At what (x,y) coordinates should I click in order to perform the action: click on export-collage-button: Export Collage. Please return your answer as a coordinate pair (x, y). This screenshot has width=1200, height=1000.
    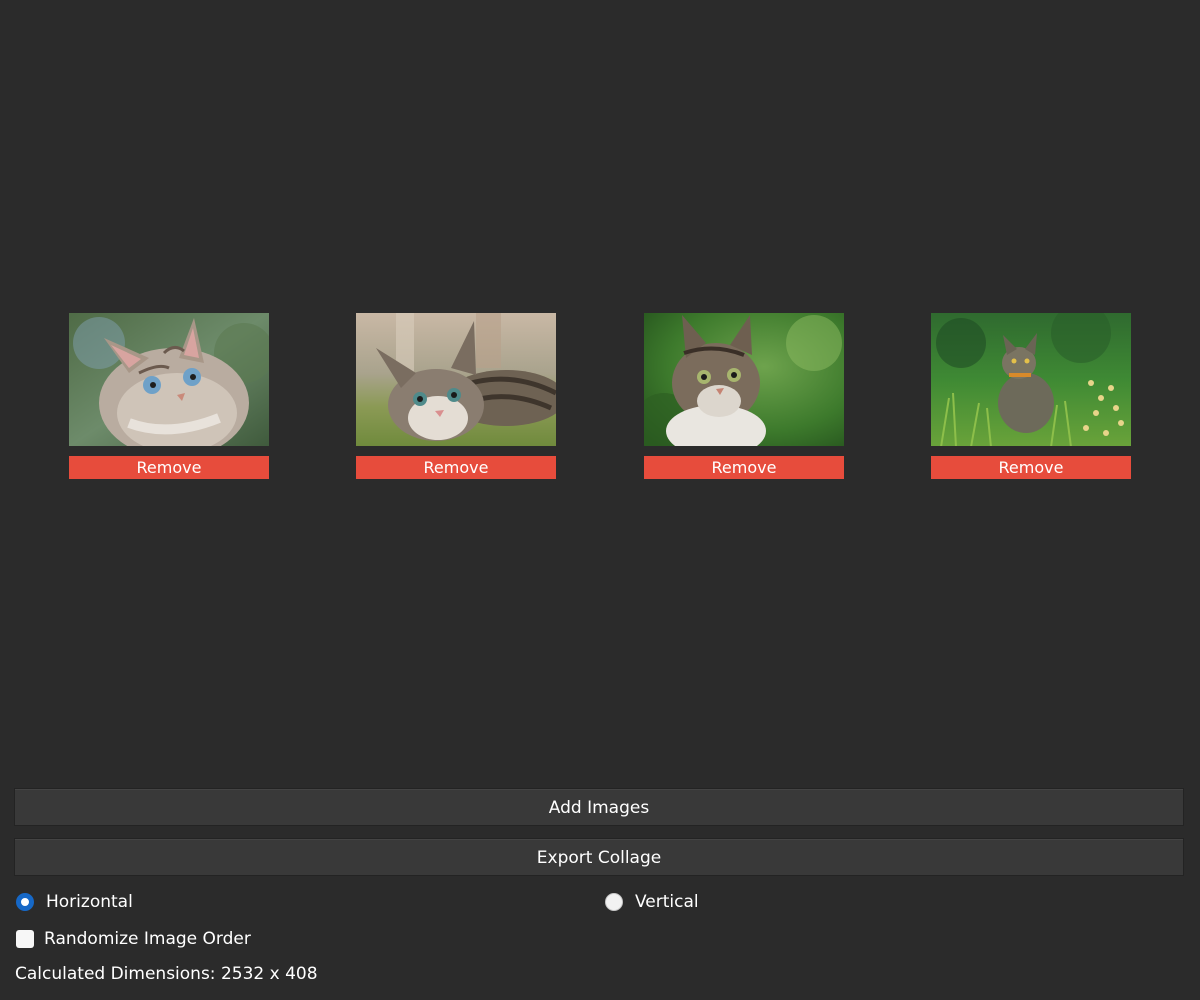
    Looking at the image, I should click on (599, 857).